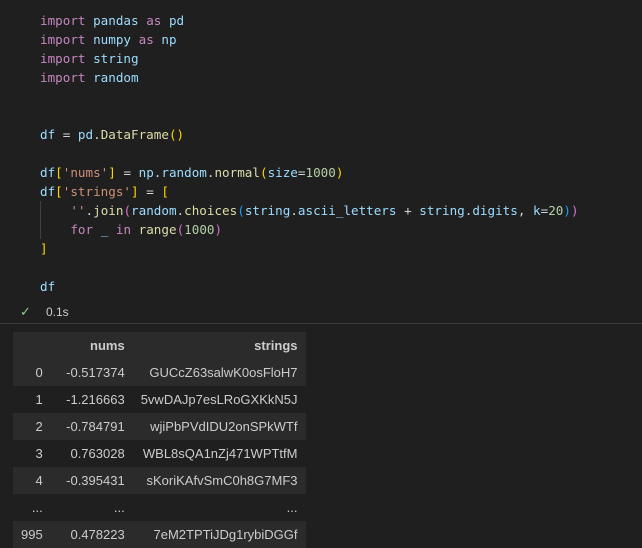 Image resolution: width=642 pixels, height=548 pixels. What do you see at coordinates (32, 372) in the screenshot?
I see `row-index: 0` at bounding box center [32, 372].